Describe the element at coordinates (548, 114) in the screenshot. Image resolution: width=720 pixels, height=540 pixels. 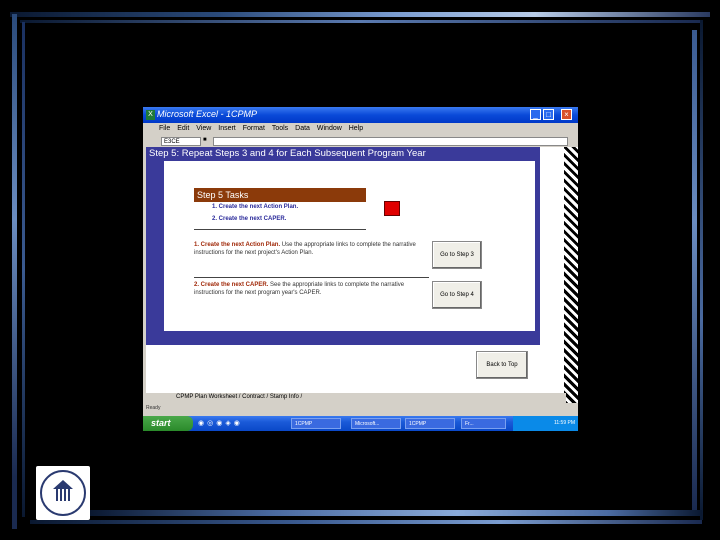
I see `maximize-button: □` at that location.